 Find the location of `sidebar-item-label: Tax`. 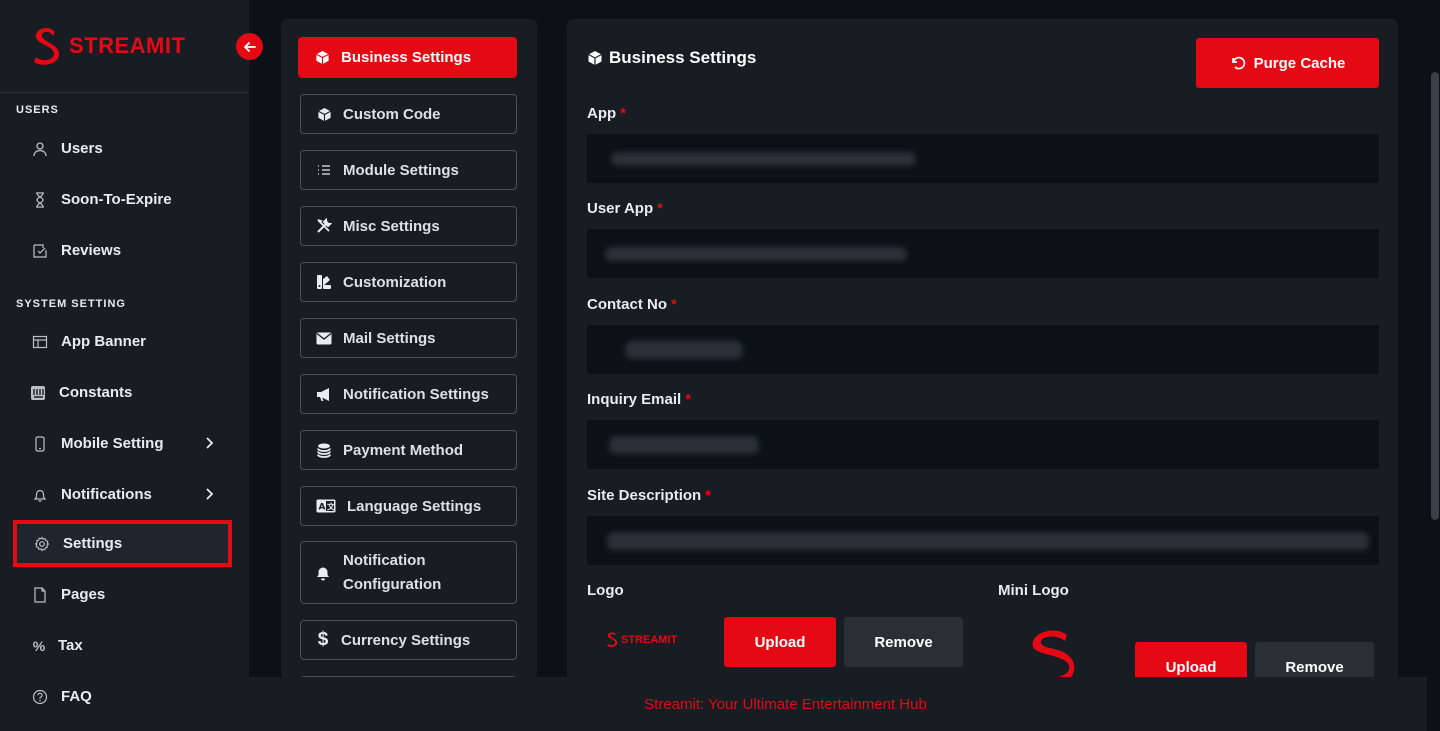

sidebar-item-label: Tax is located at coordinates (70, 645).